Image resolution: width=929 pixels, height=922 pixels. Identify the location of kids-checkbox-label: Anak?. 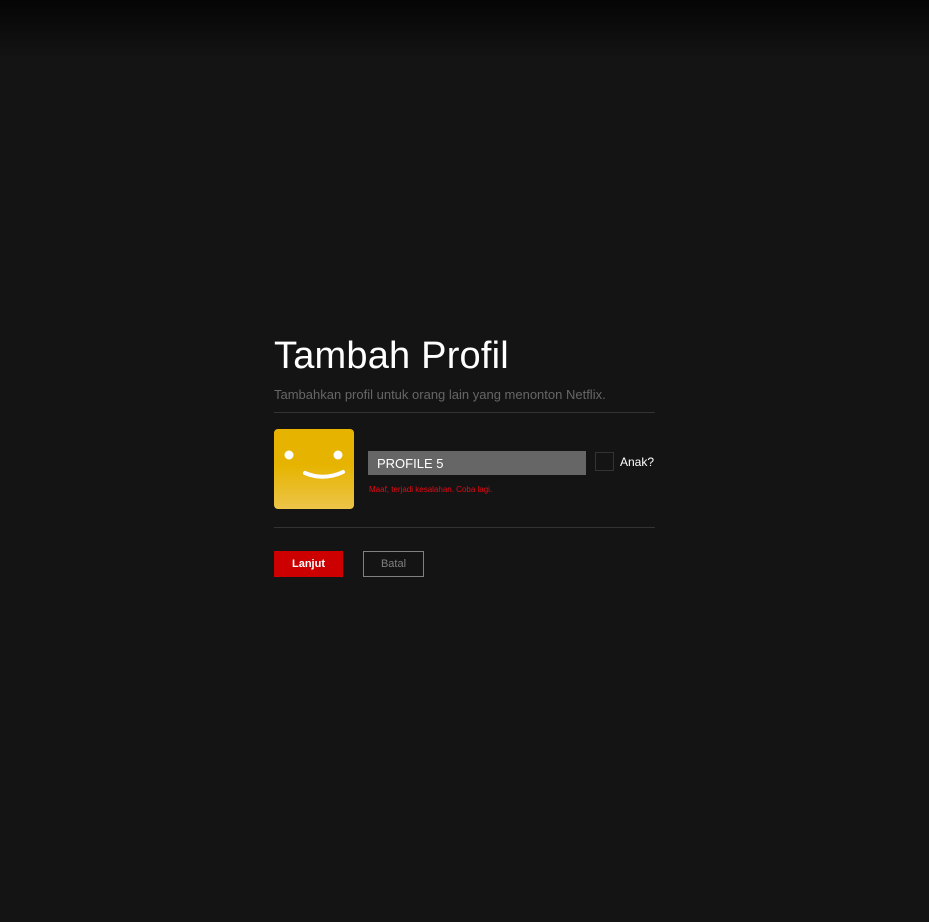
(637, 462).